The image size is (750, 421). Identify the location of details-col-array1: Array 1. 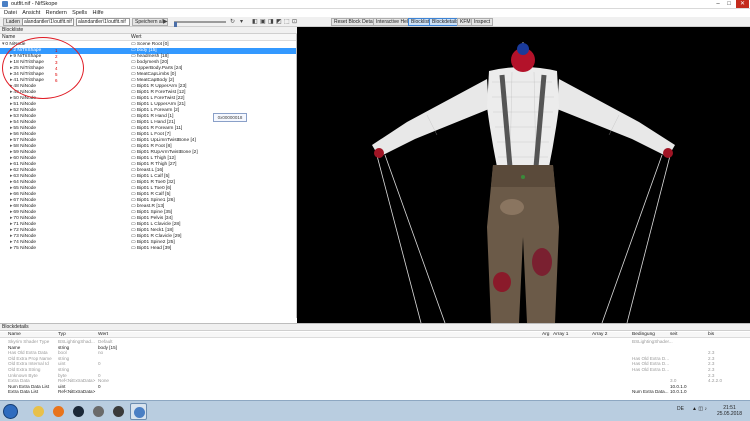
(560, 335).